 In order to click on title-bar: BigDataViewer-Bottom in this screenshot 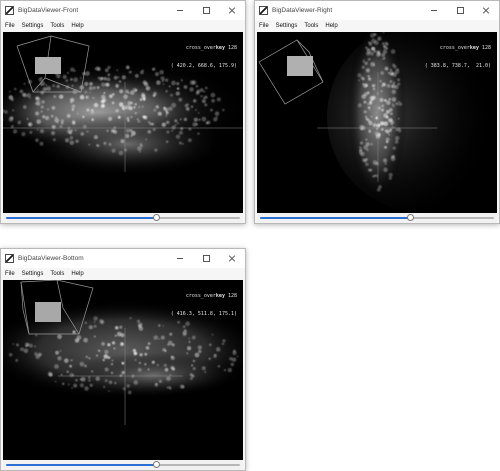, I will do `click(123, 258)`.